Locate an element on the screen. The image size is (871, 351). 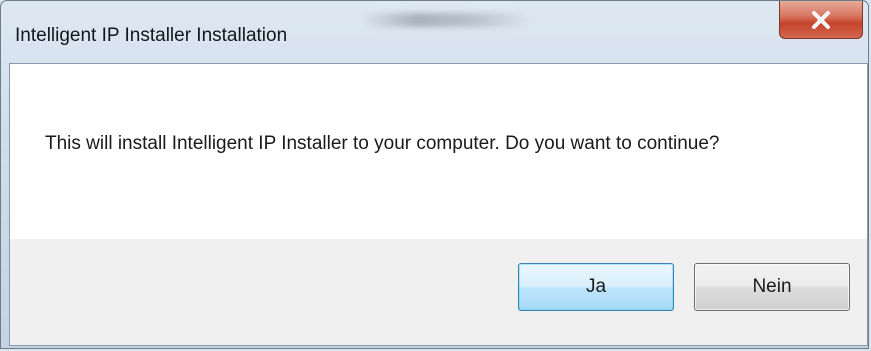
yes-button: Ja is located at coordinates (596, 287).